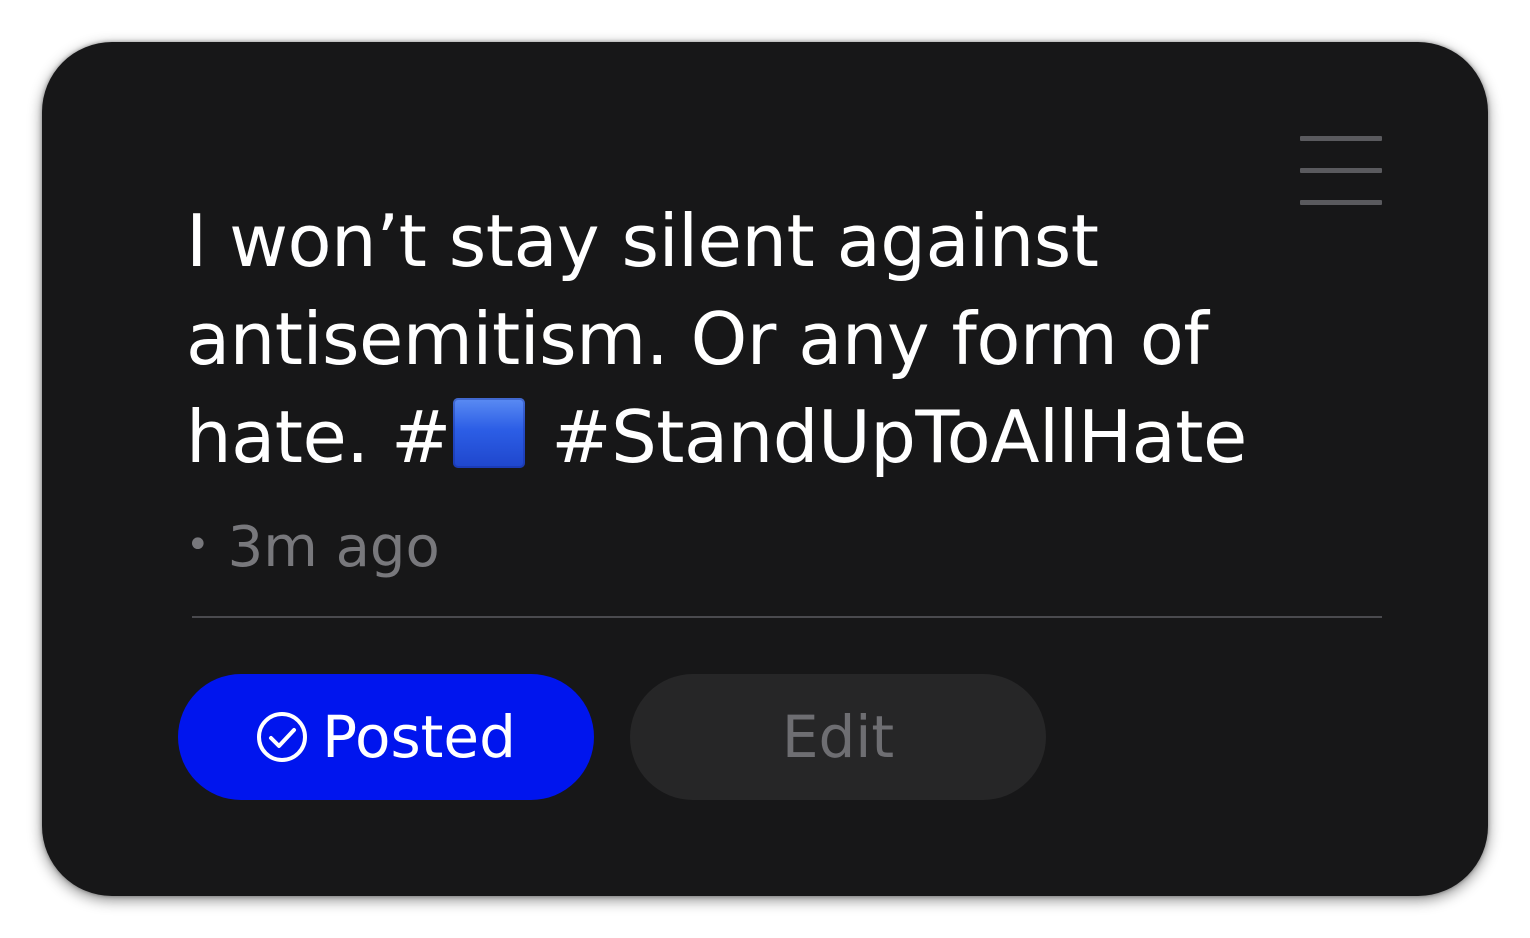 The width and height of the screenshot is (1530, 938). What do you see at coordinates (887, 437) in the screenshot?
I see `post-hashtag: #StandUpToAllHate` at bounding box center [887, 437].